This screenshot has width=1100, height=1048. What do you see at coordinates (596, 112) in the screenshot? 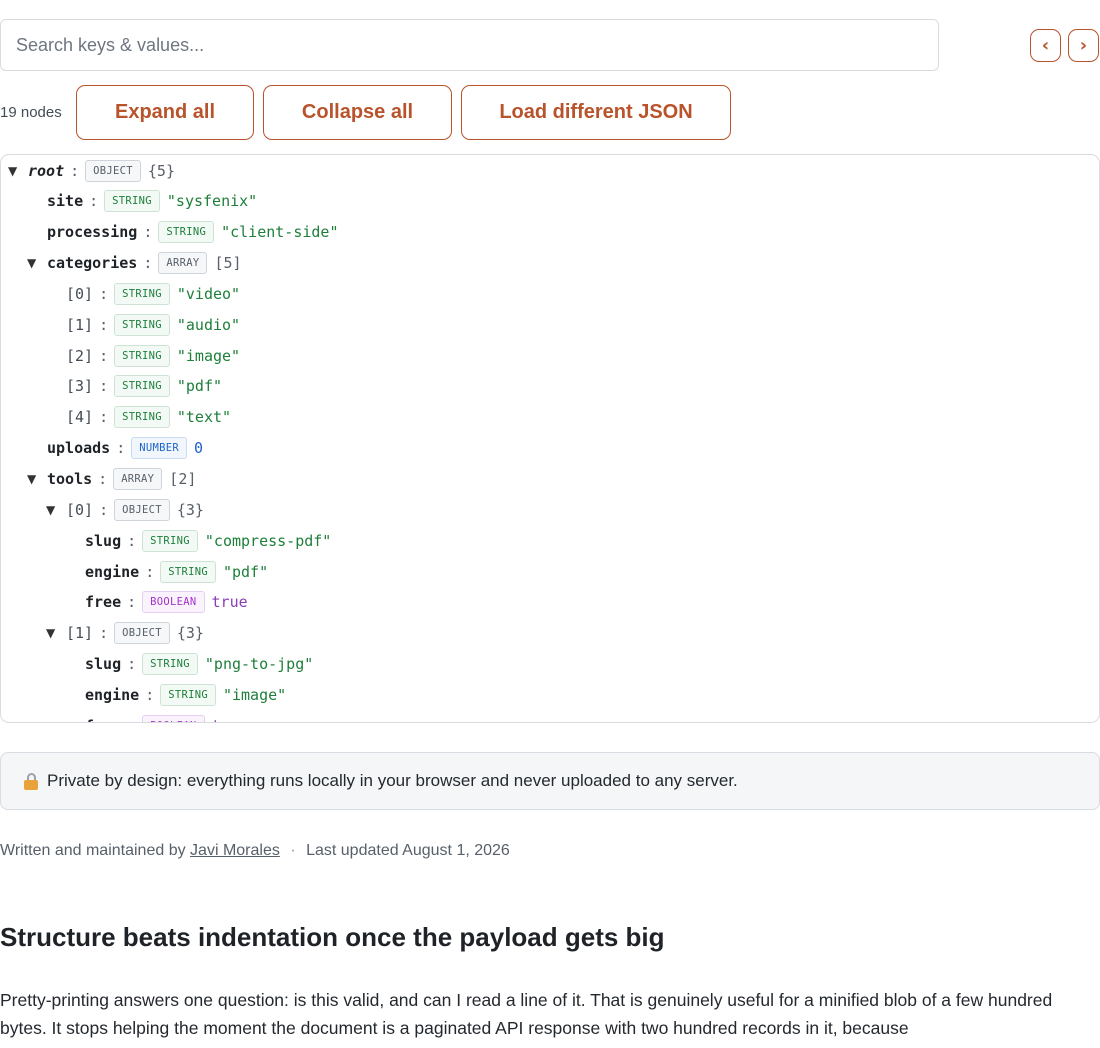
I see `load-different-json-button: Load different JSON` at bounding box center [596, 112].